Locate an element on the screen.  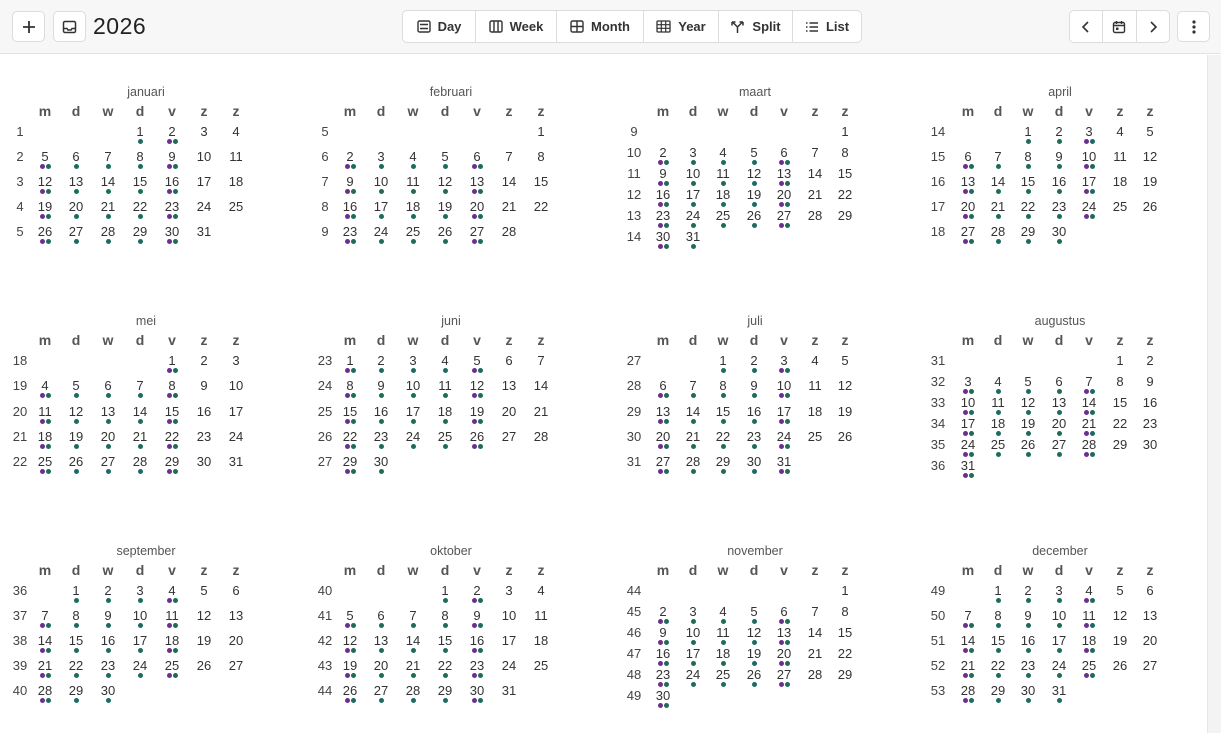
day-cell: 30 is located at coordinates (1059, 234).